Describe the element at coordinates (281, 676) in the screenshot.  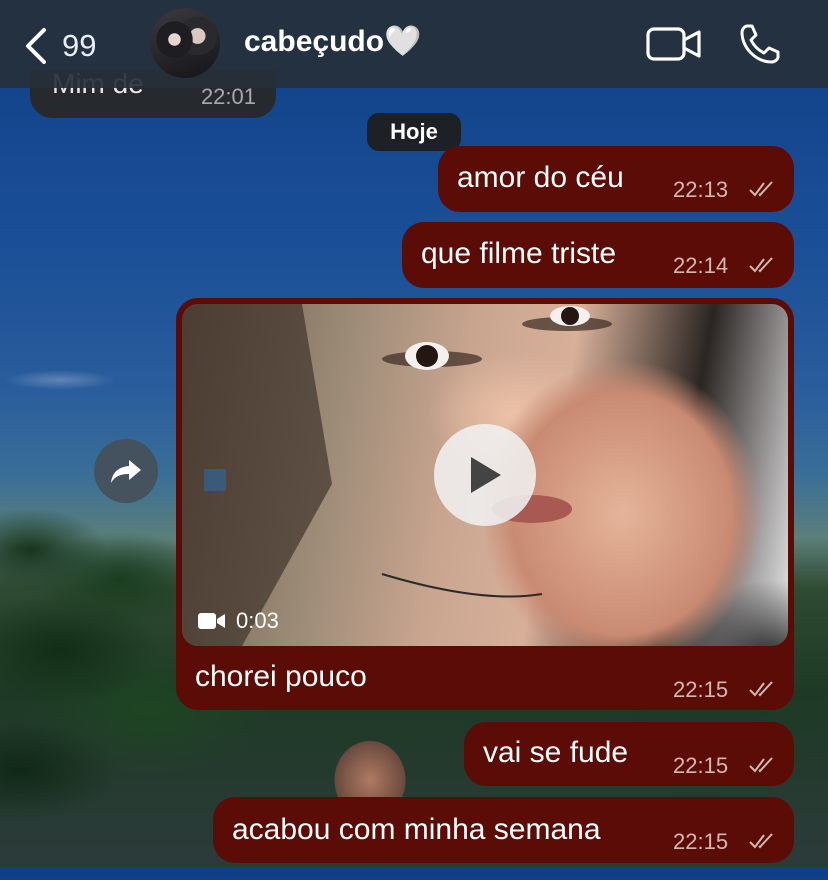
I see `message-caption: chorei pouco` at that location.